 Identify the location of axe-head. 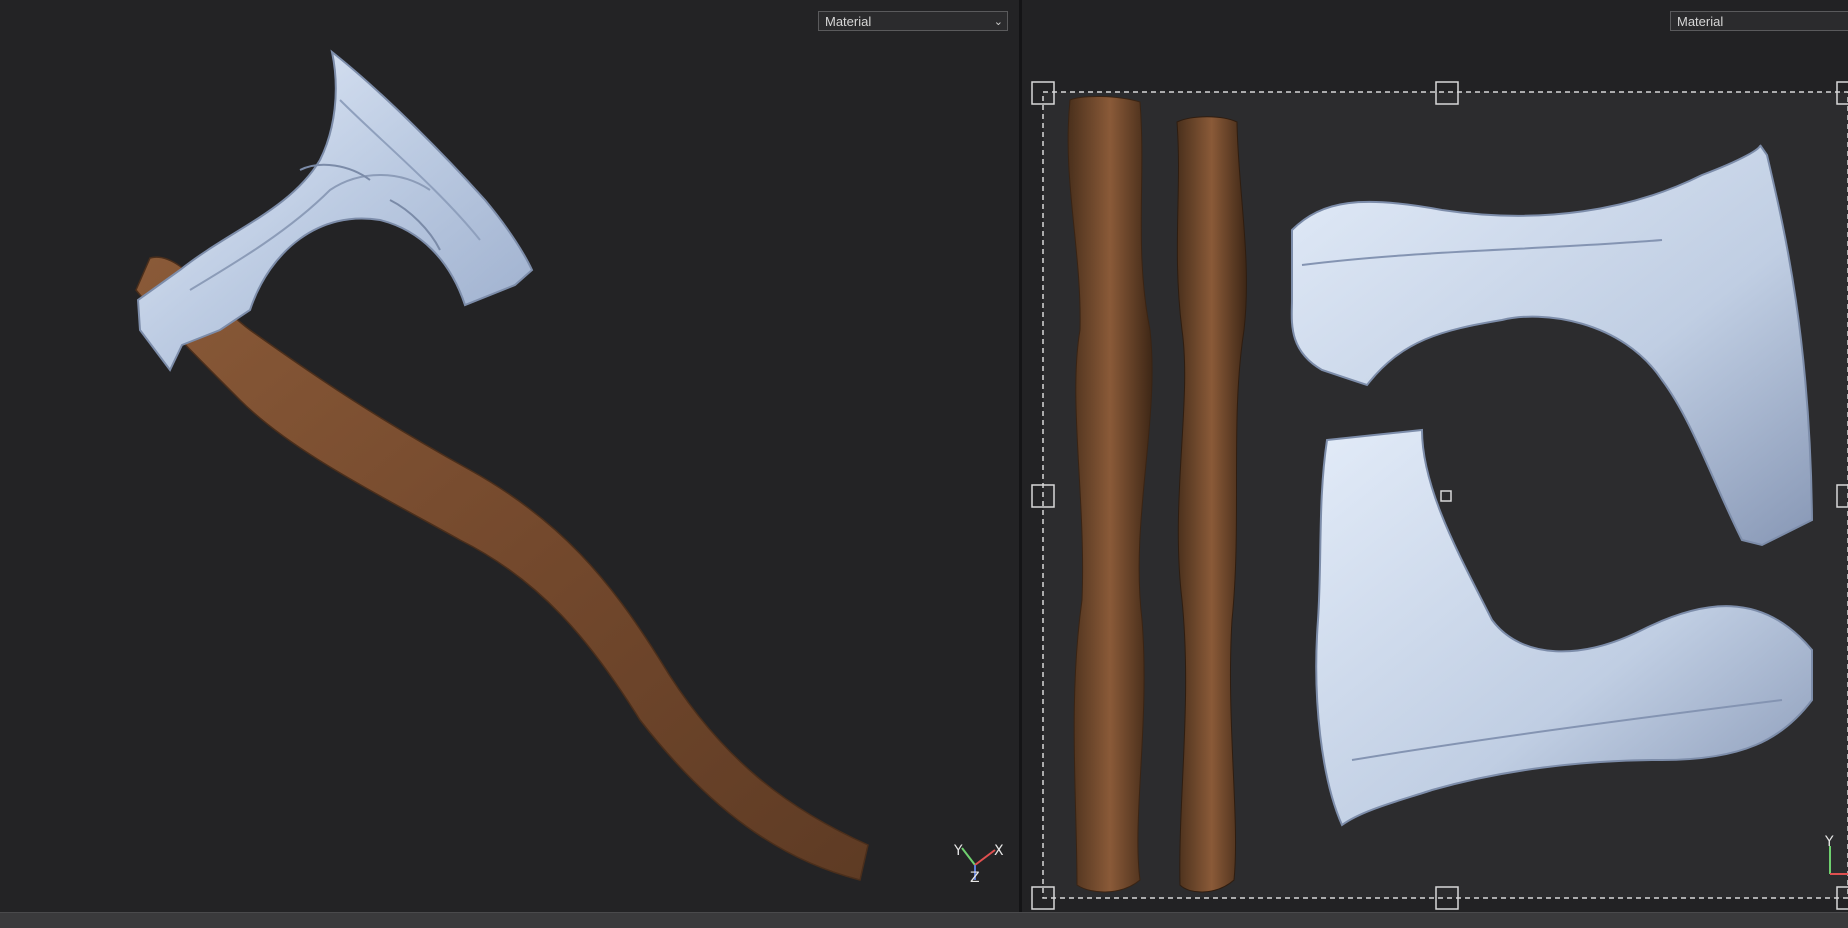
(335, 210).